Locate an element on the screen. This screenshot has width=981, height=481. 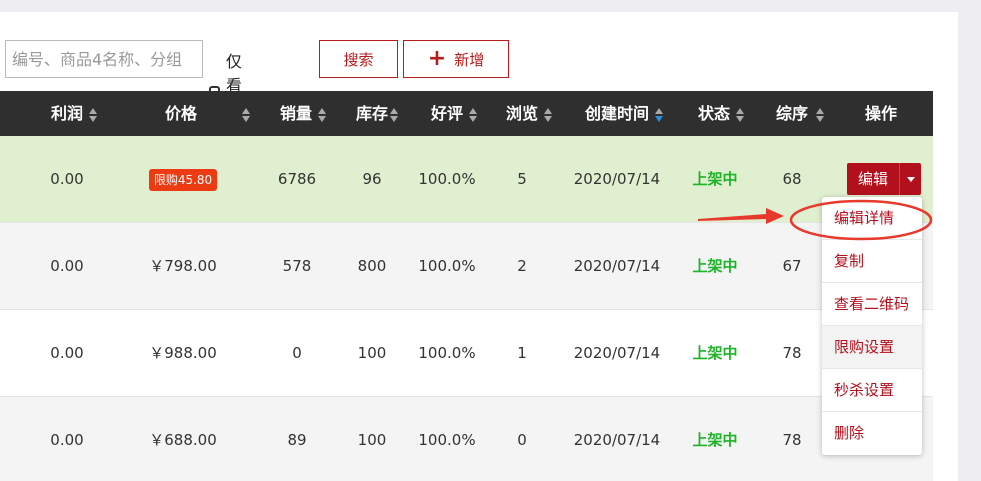
header-rank-label: 综序 is located at coordinates (792, 113).